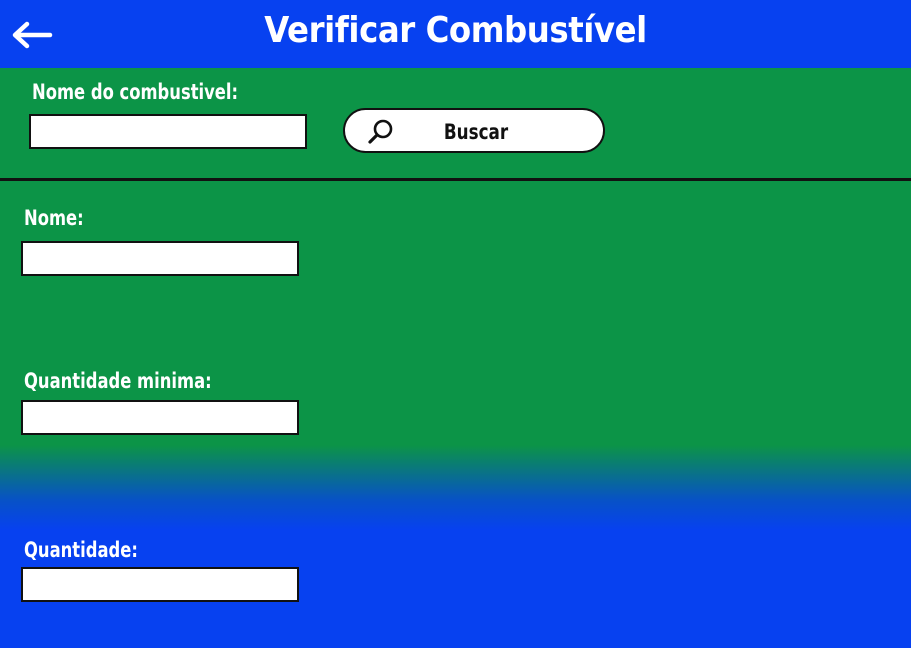  What do you see at coordinates (54, 218) in the screenshot?
I see `nome-label: Nome:` at bounding box center [54, 218].